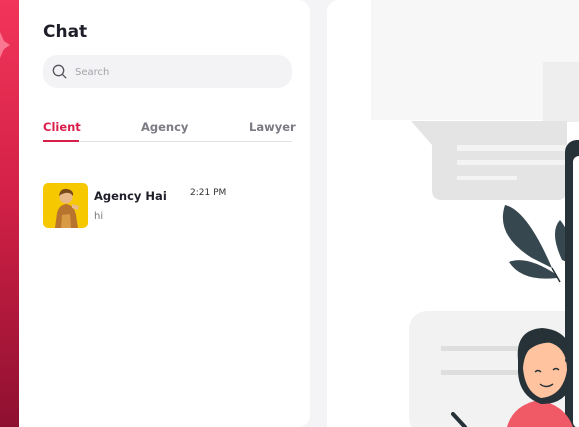  Describe the element at coordinates (5, 45) in the screenshot. I see `logo-icon` at that location.